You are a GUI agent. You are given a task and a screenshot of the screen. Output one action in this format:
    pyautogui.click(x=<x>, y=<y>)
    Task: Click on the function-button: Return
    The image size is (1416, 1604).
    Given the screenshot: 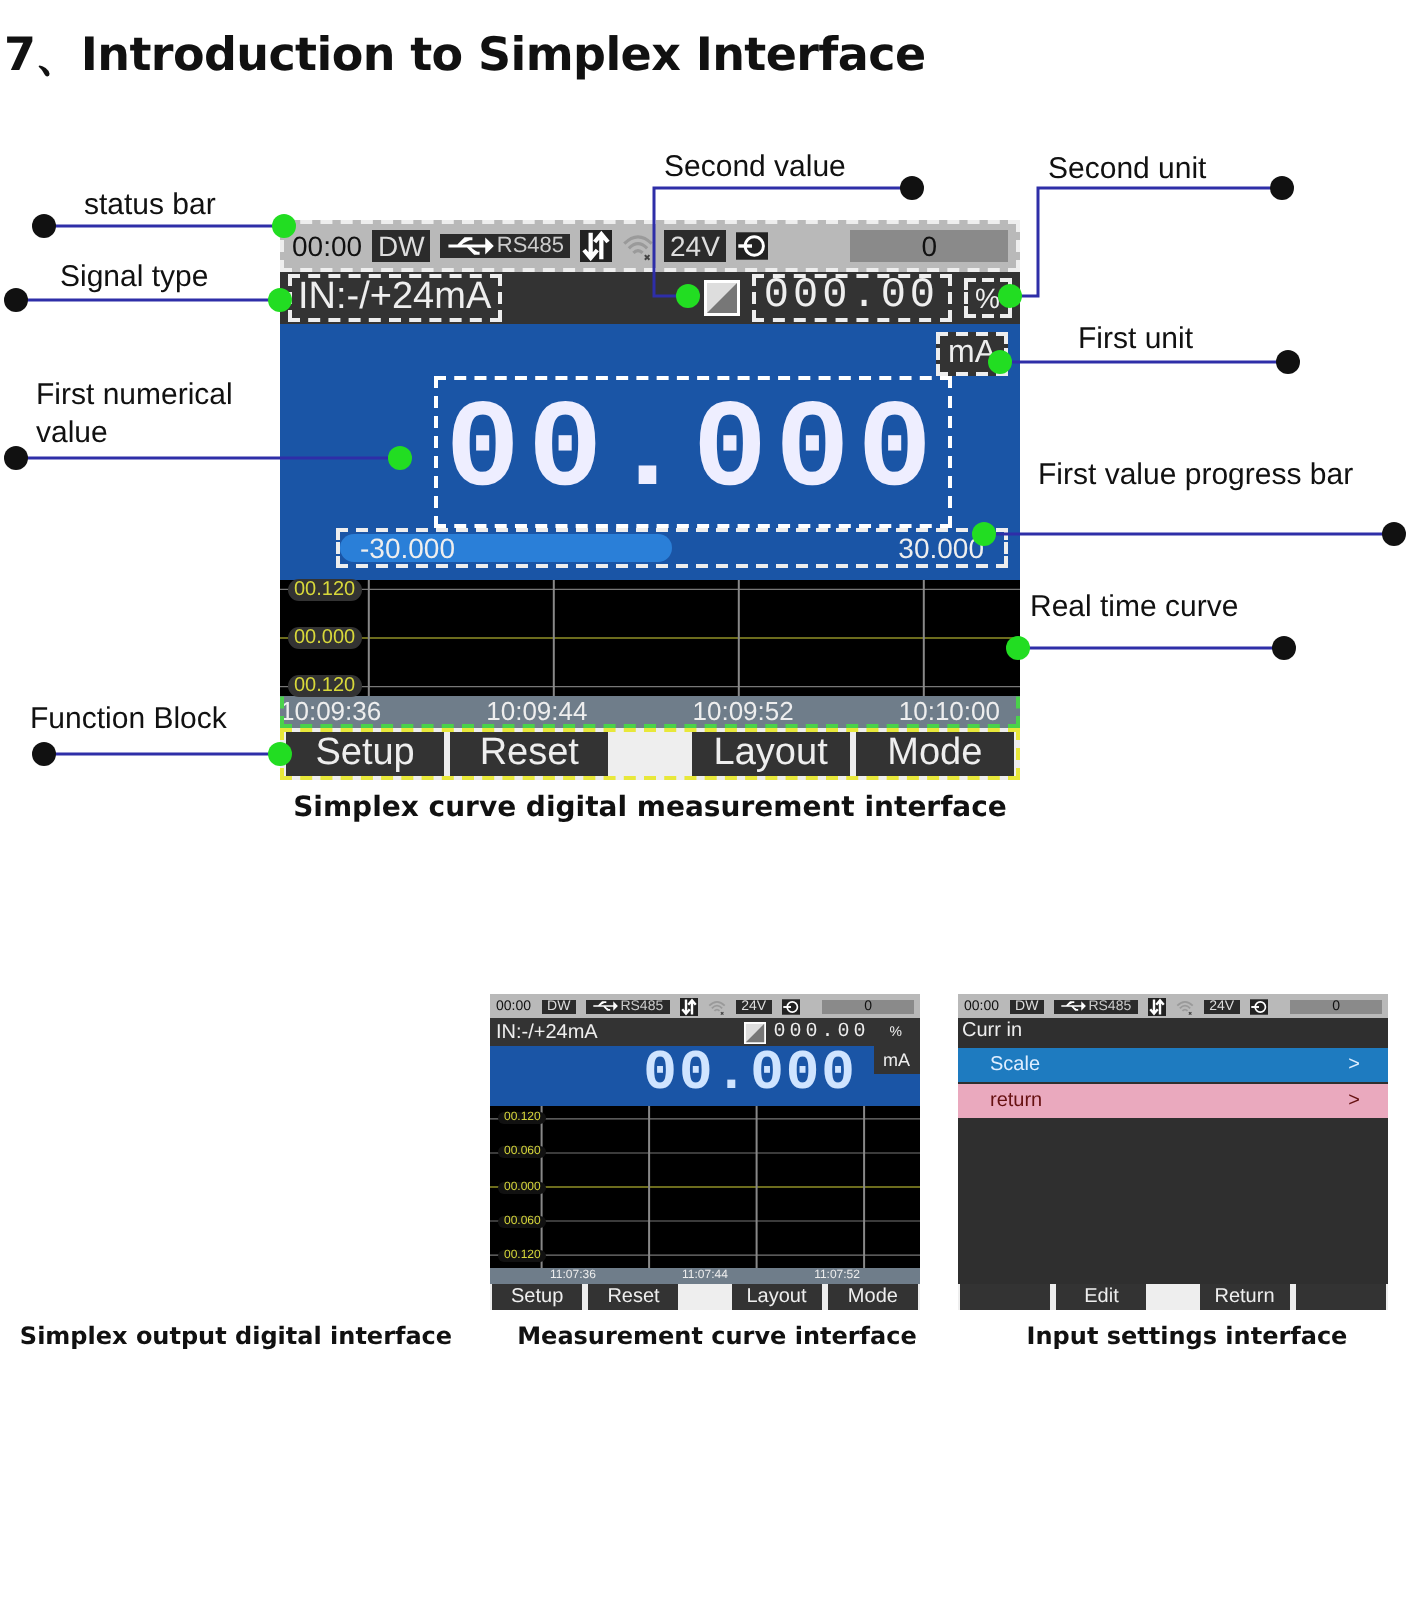 What is the action you would take?
    pyautogui.click(x=1244, y=1297)
    